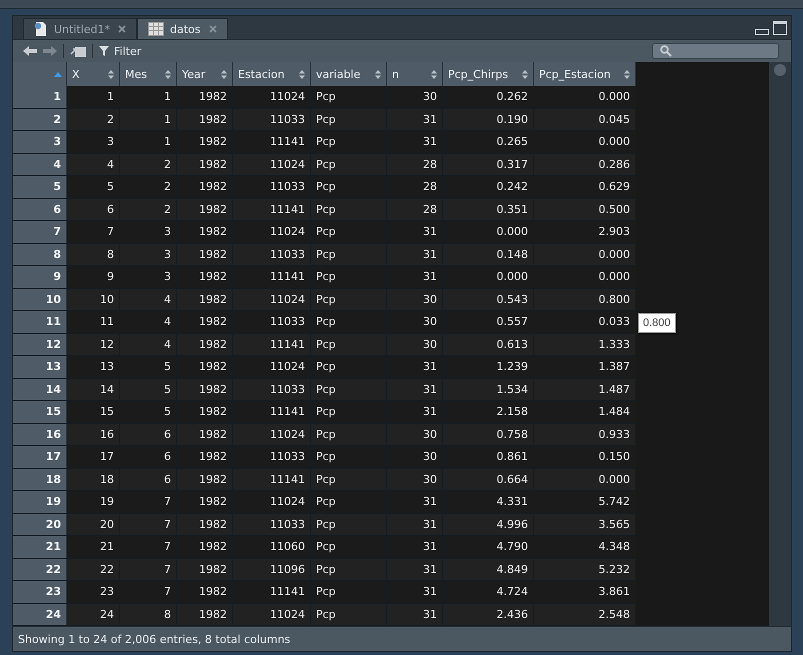 The image size is (803, 655). What do you see at coordinates (40, 367) in the screenshot?
I see `row-number: 13` at bounding box center [40, 367].